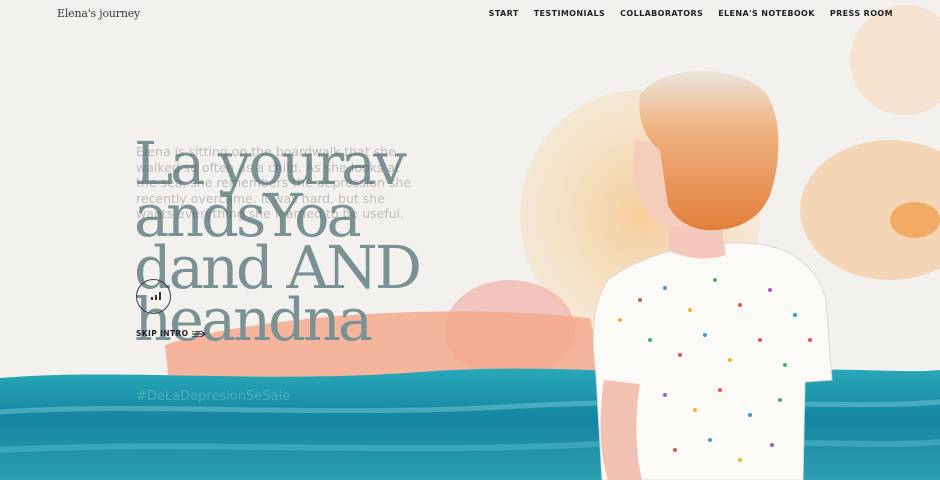 The image size is (940, 480). Describe the element at coordinates (621, 430) in the screenshot. I see `arm` at that location.